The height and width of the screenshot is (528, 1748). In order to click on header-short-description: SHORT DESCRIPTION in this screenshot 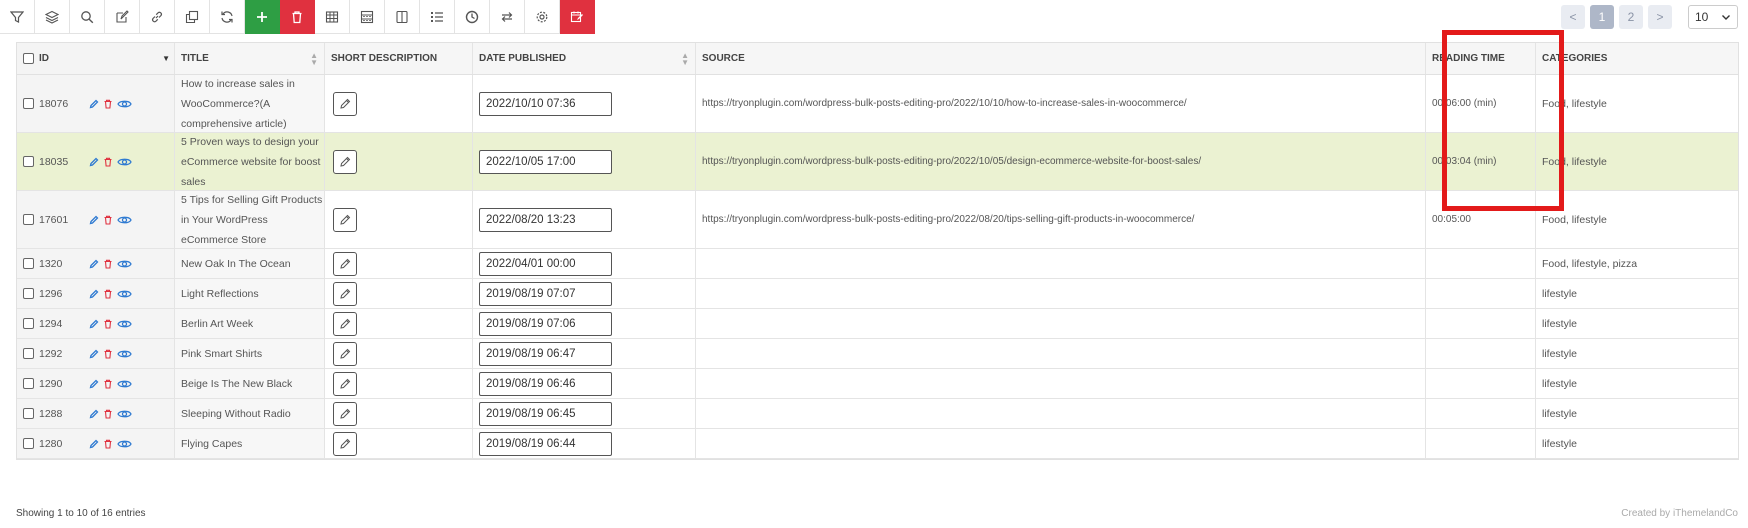, I will do `click(399, 58)`.